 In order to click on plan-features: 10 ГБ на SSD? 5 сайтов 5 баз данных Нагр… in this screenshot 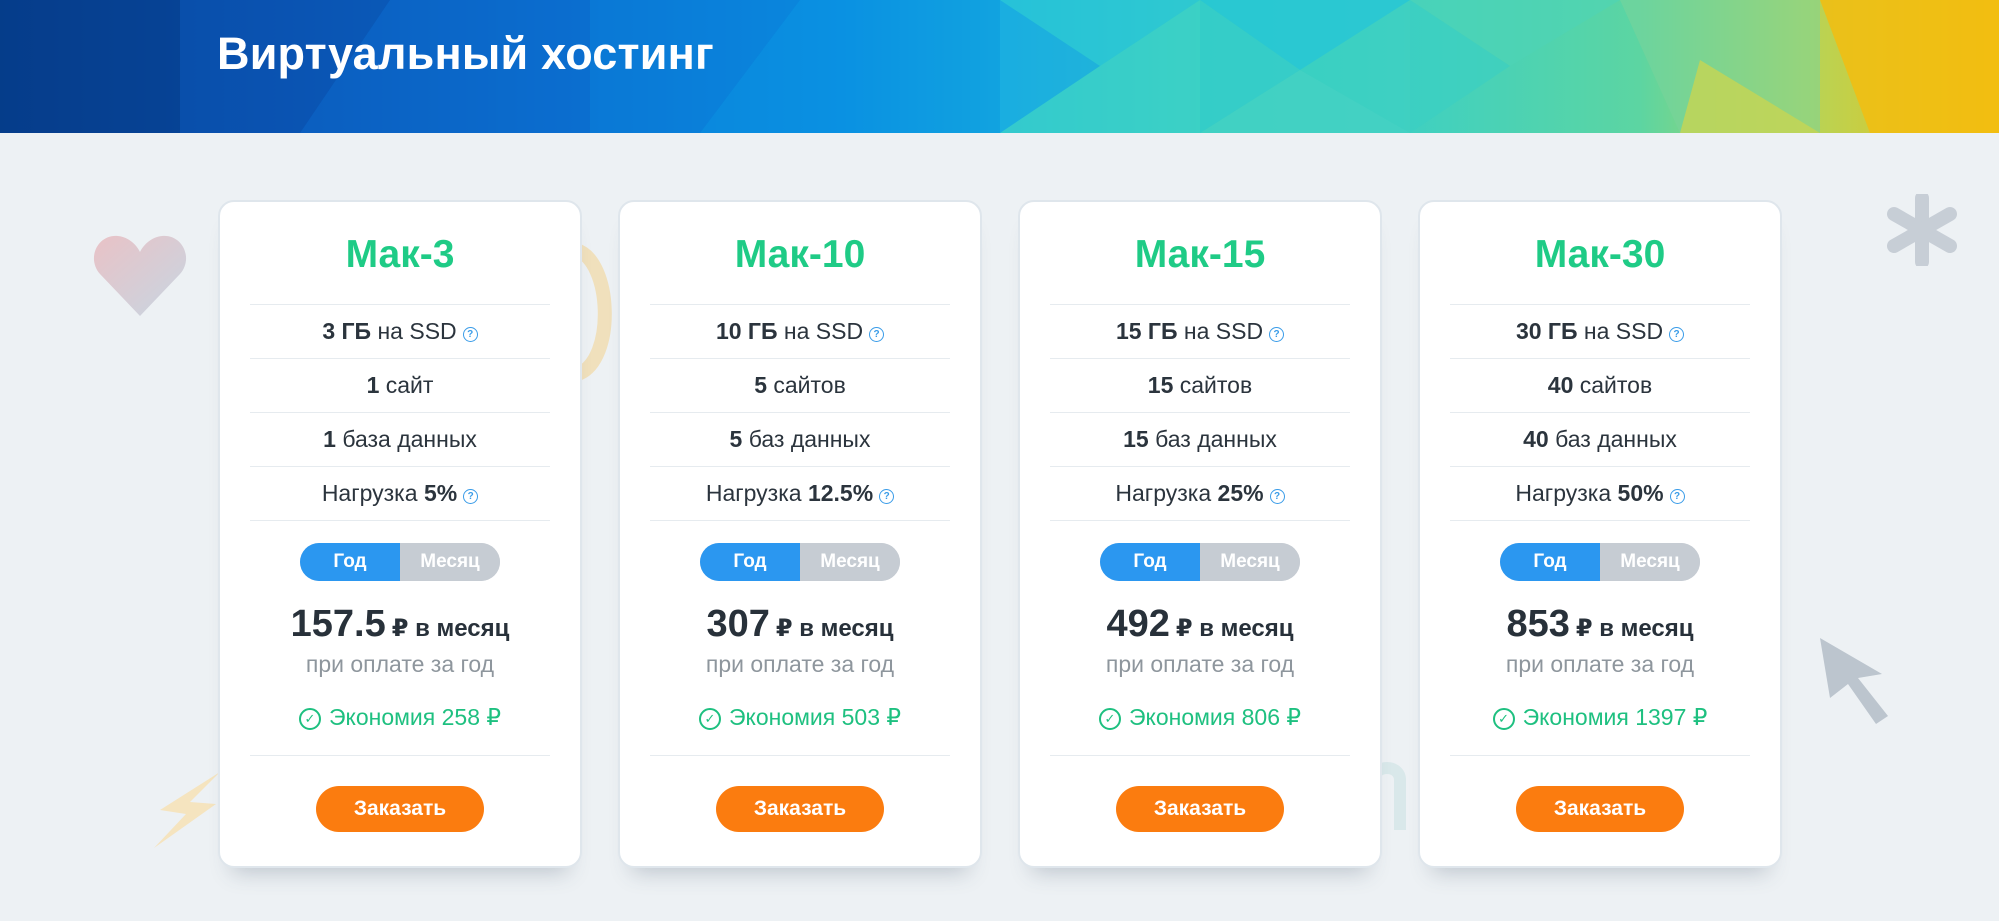, I will do `click(800, 412)`.